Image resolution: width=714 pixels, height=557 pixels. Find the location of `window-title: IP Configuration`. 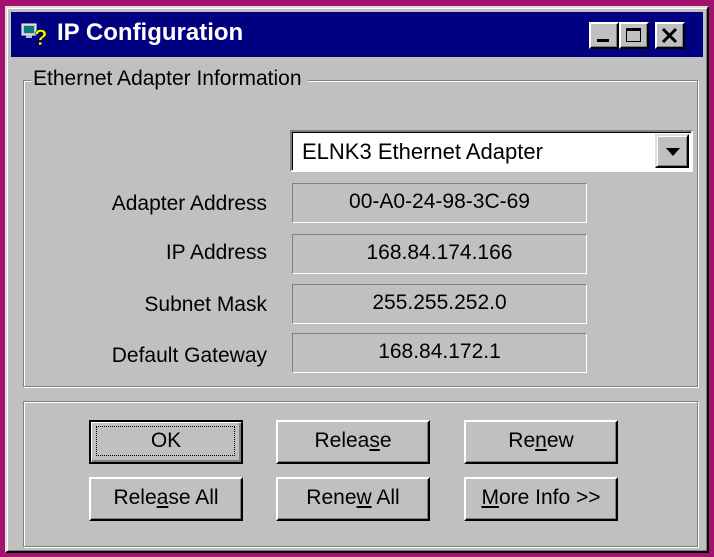

window-title: IP Configuration is located at coordinates (150, 32).